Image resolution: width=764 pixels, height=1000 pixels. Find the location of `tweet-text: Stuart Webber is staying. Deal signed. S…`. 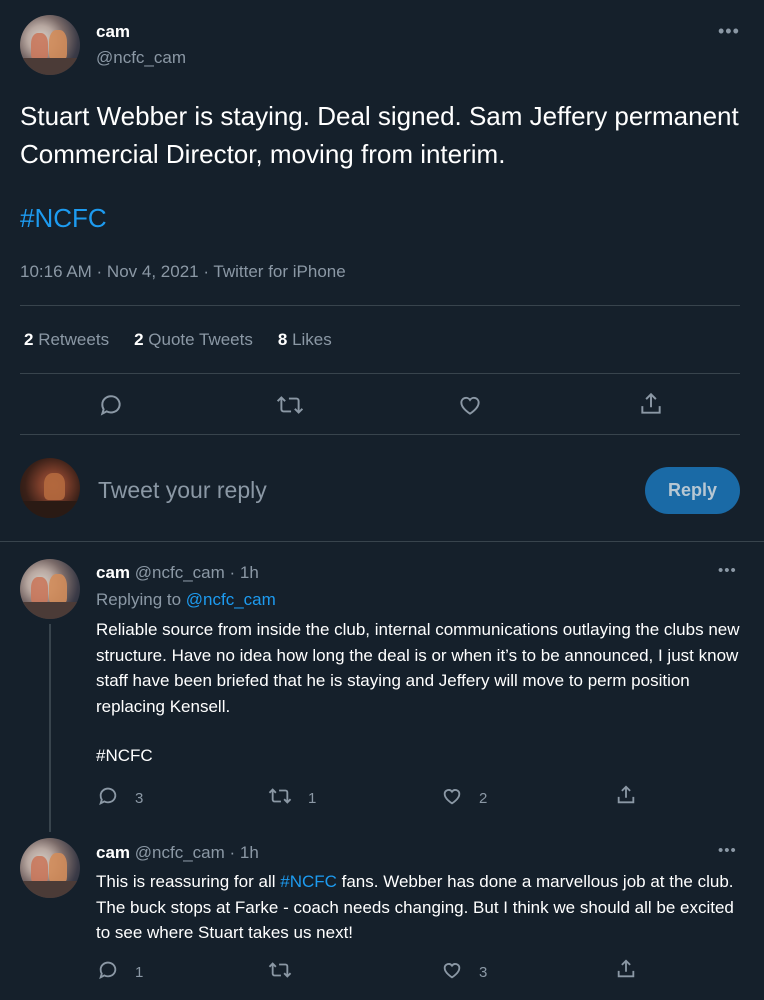

tweet-text: Stuart Webber is staying. Deal signed. S… is located at coordinates (379, 135).